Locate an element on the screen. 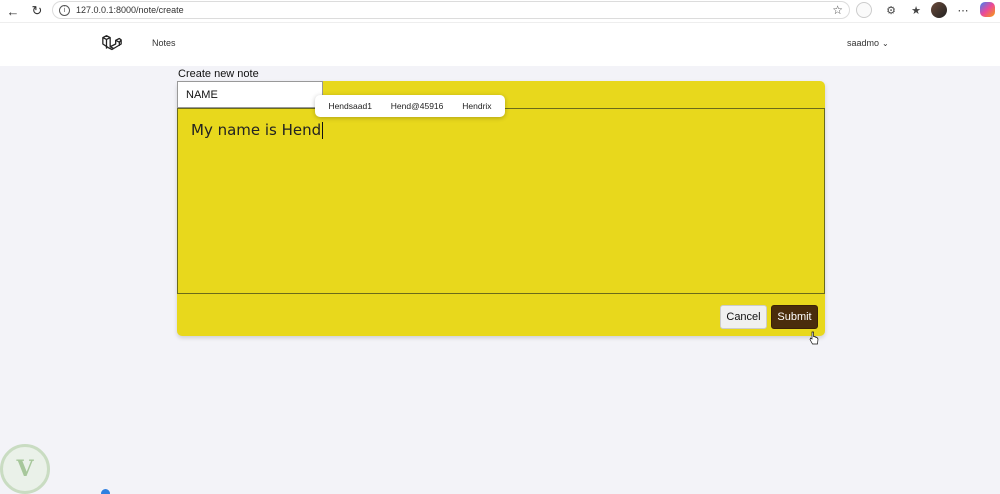 This screenshot has width=1000, height=494. copilot-icon is located at coordinates (987, 9).